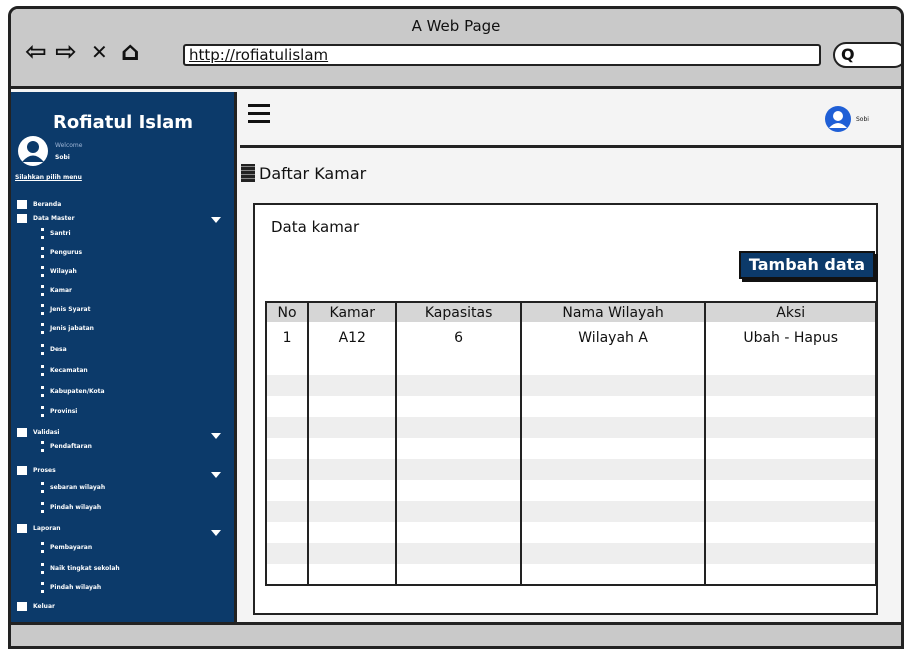 This screenshot has height=649, width=904. Describe the element at coordinates (458, 338) in the screenshot. I see `cell-kapasitas: 6` at that location.